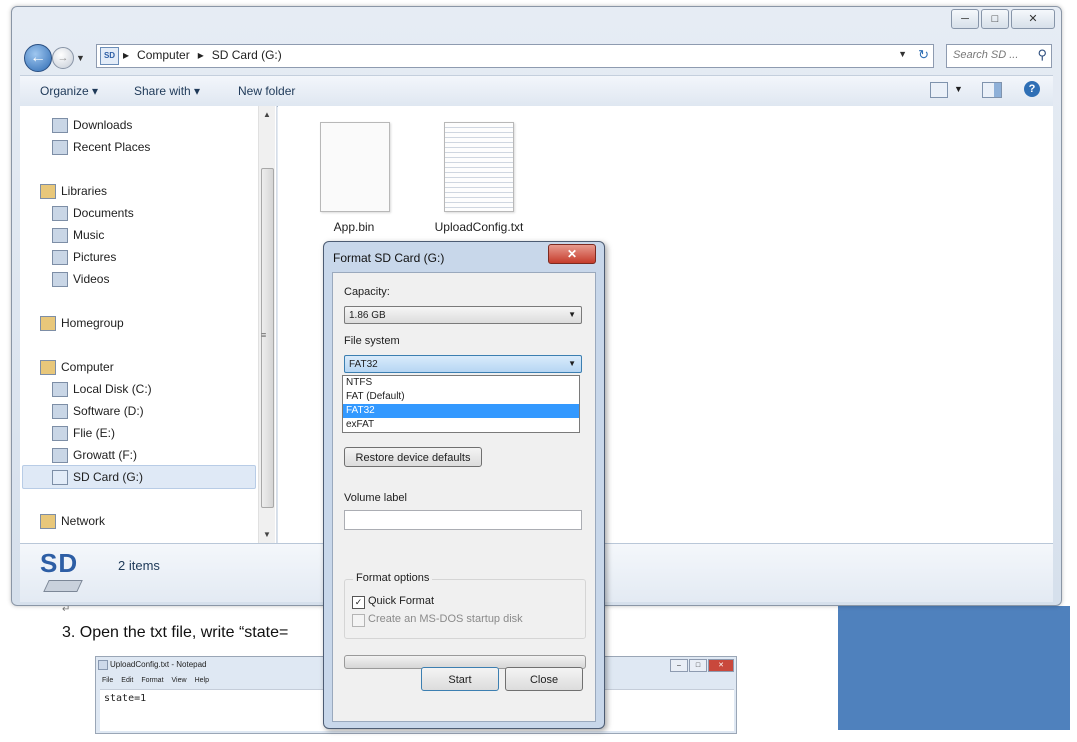 The height and width of the screenshot is (742, 1077). What do you see at coordinates (175, 632) in the screenshot?
I see `step-instruction-text: 3. Open the txt file, write “state=` at bounding box center [175, 632].